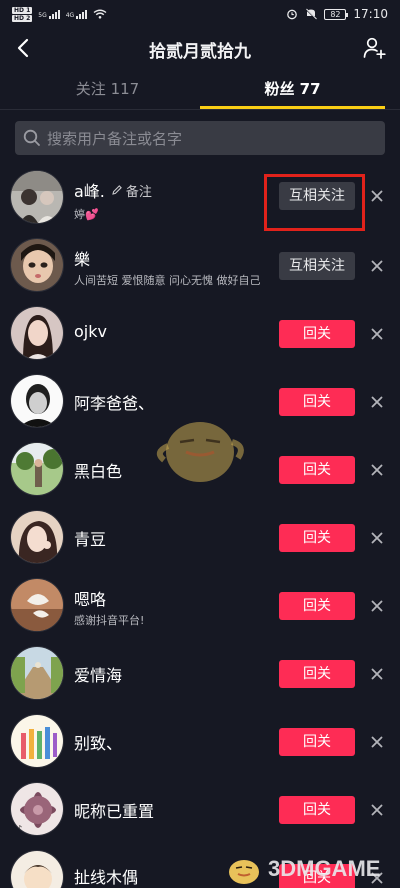 The image size is (400, 888). What do you see at coordinates (324, 868) in the screenshot?
I see `watermark-text: 3DMGAME` at bounding box center [324, 868].